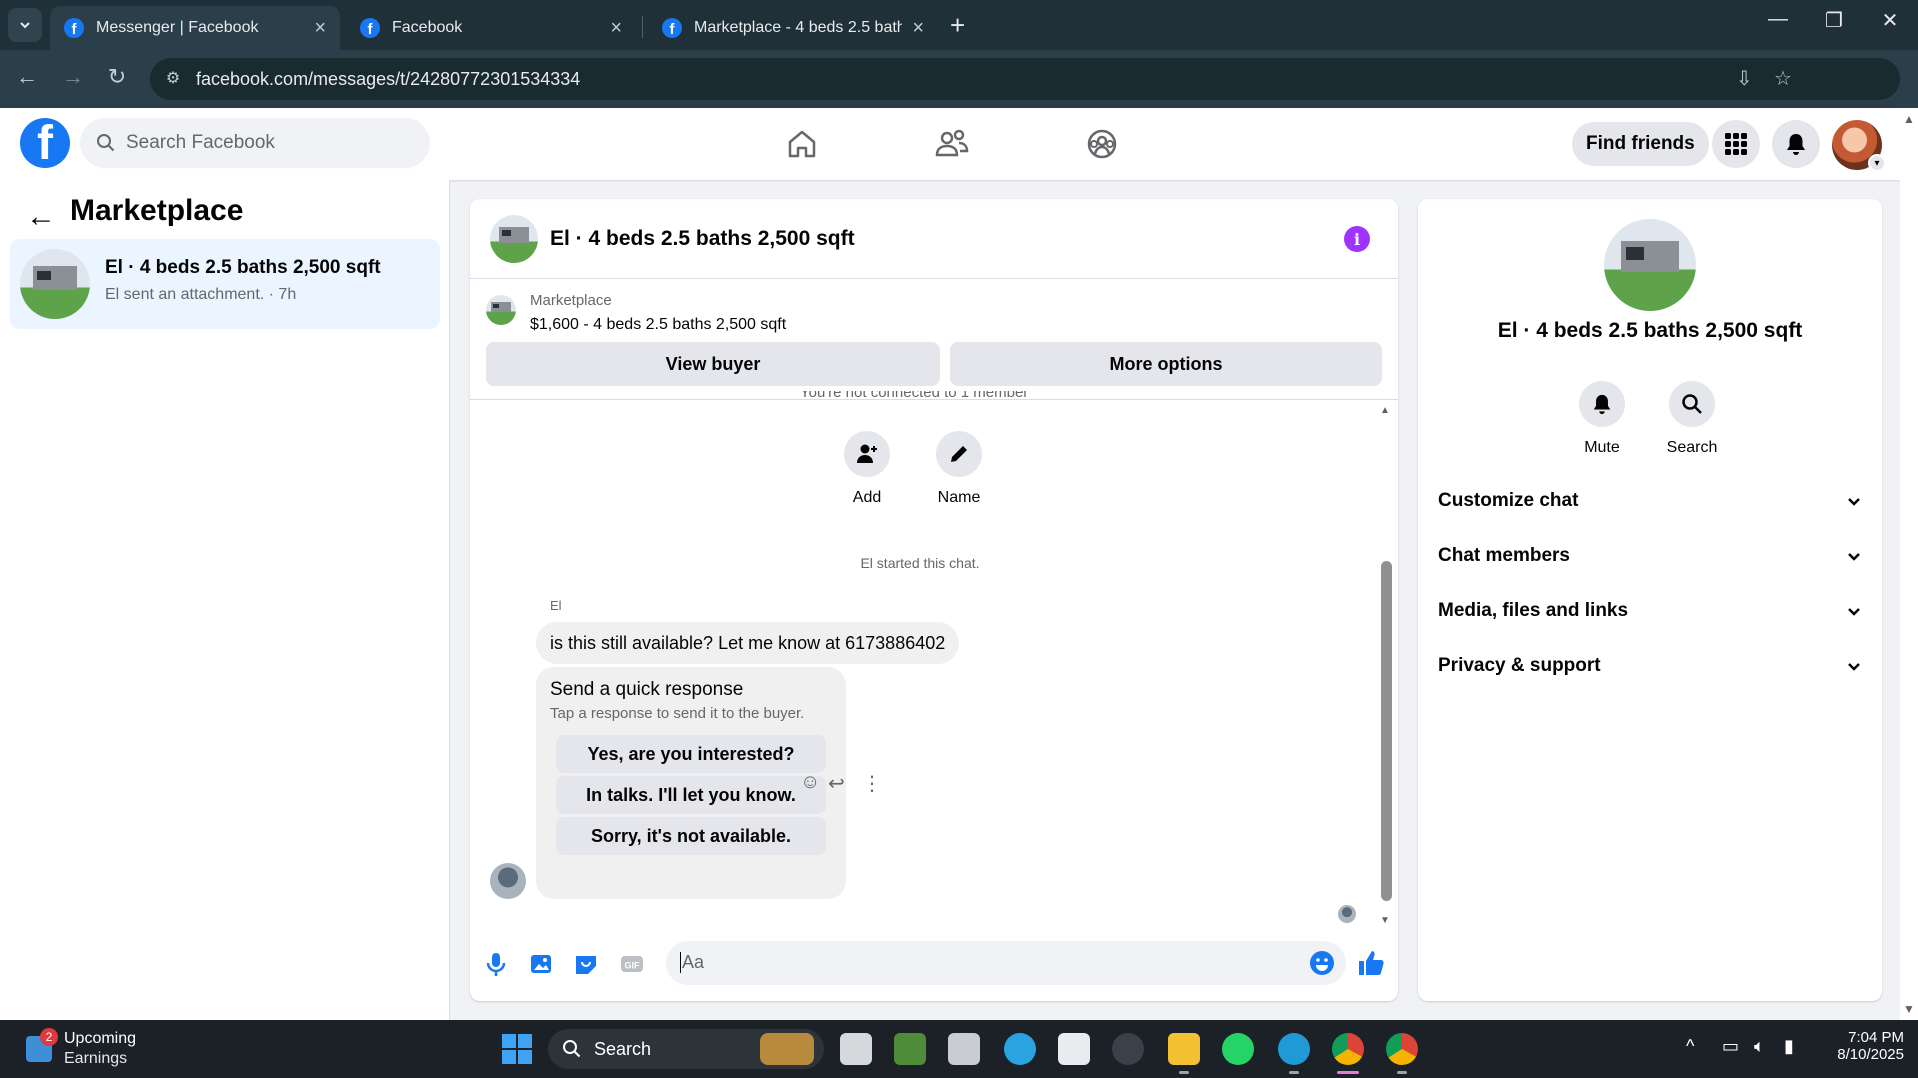 The height and width of the screenshot is (1078, 1918). I want to click on bookmark-star-icon: ☆, so click(1783, 78).